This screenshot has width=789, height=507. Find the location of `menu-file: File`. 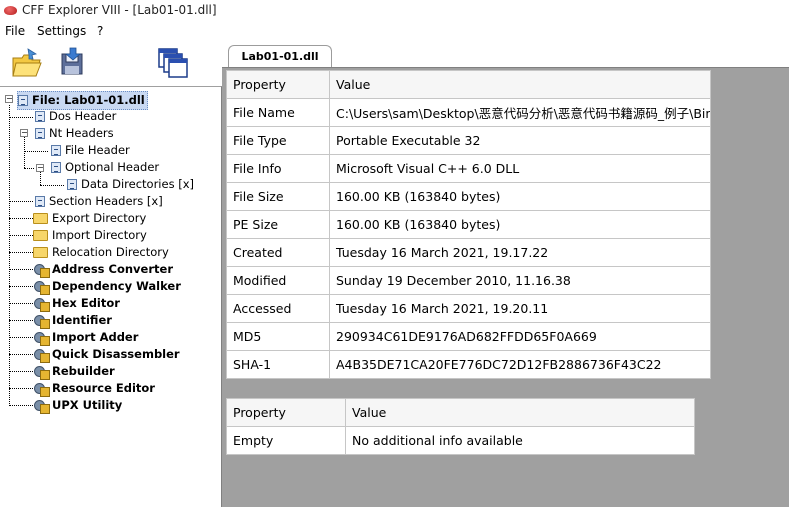

menu-file: File is located at coordinates (15, 31).